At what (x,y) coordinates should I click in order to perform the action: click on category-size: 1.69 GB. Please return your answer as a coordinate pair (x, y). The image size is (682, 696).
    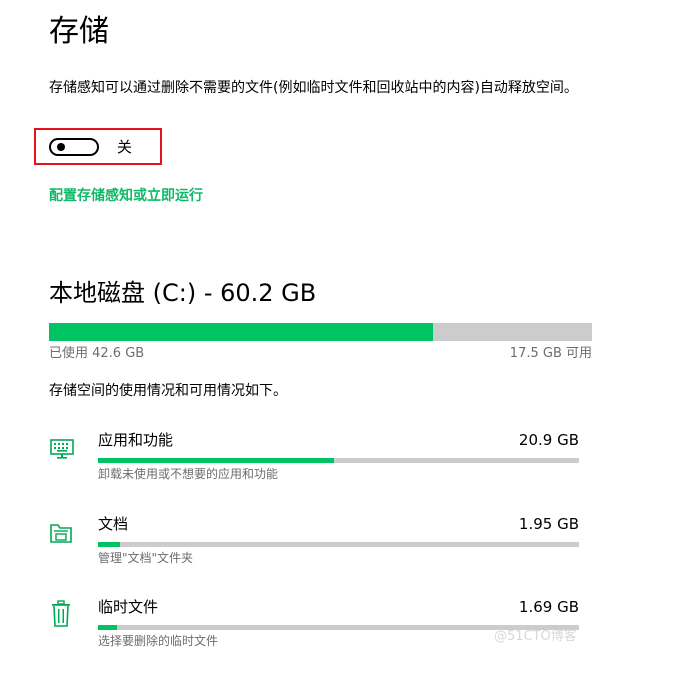
    Looking at the image, I should click on (548, 607).